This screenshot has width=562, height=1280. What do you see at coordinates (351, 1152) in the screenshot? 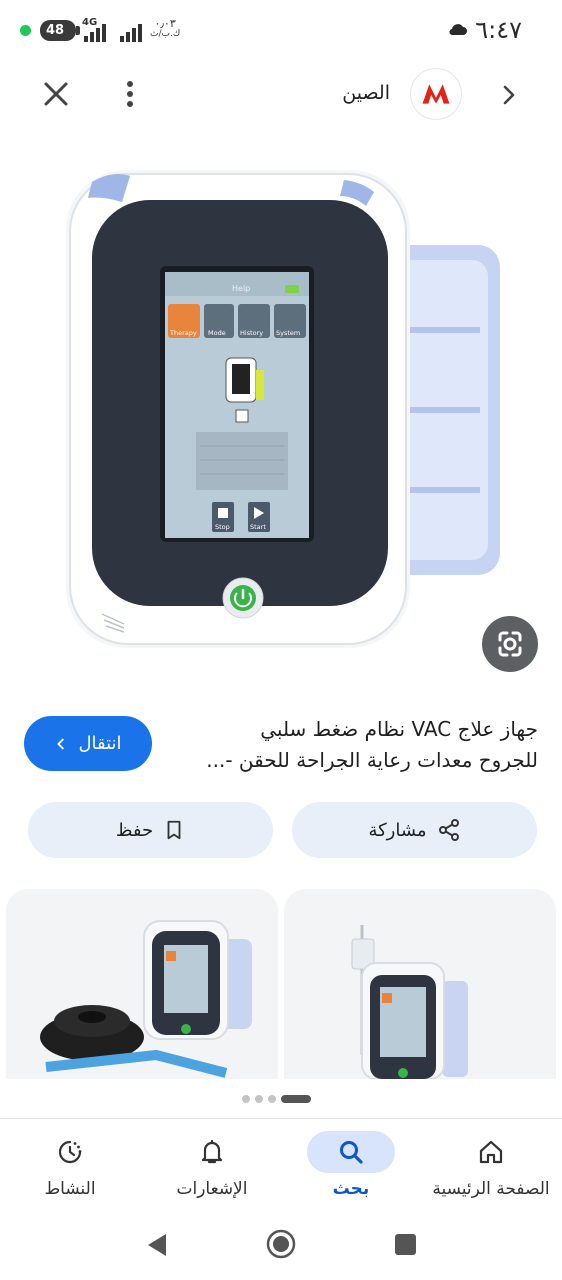
I see `search-icon` at bounding box center [351, 1152].